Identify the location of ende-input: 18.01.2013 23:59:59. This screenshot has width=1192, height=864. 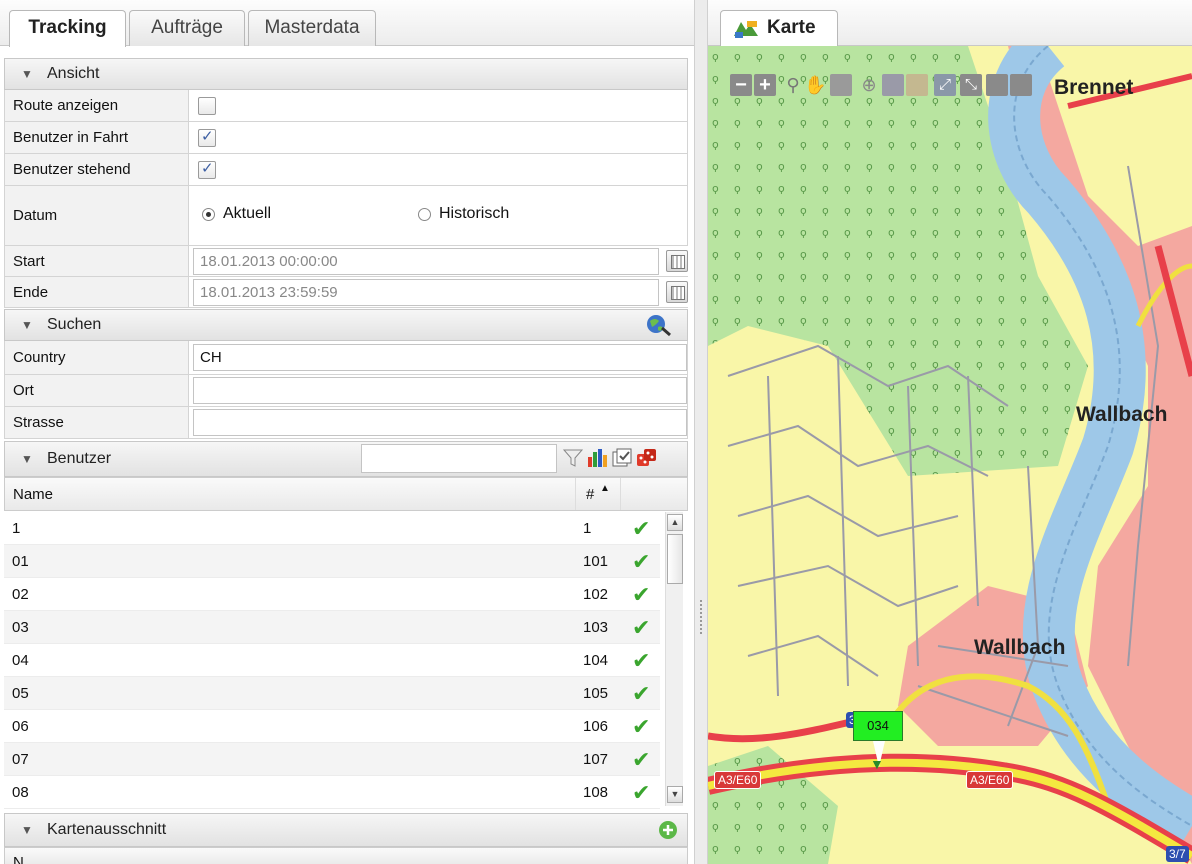
(426, 292).